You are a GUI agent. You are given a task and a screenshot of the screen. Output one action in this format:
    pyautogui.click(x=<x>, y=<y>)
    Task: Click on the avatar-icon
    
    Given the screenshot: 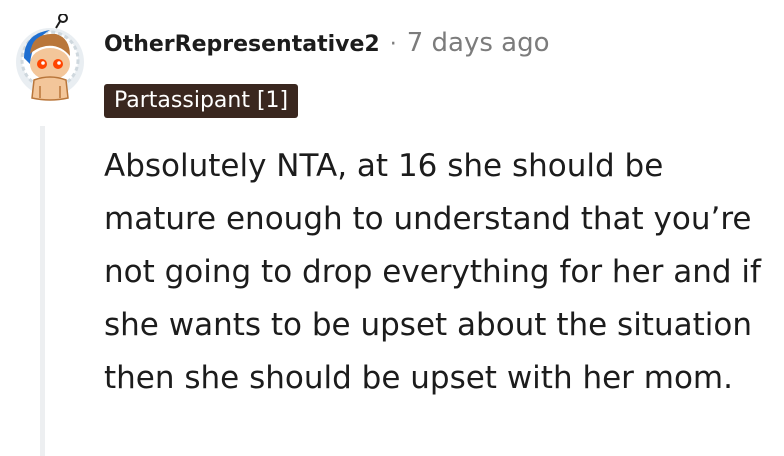 What is the action you would take?
    pyautogui.click(x=50, y=58)
    